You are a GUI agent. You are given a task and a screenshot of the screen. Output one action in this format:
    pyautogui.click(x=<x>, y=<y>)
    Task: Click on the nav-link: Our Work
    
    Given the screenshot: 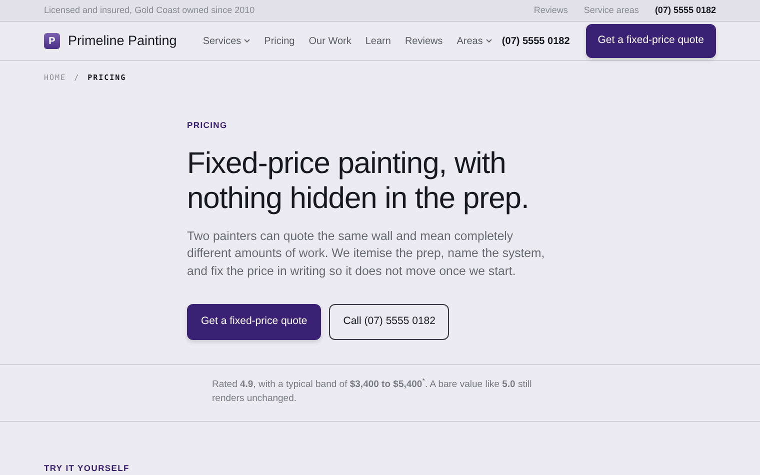 What is the action you would take?
    pyautogui.click(x=330, y=41)
    